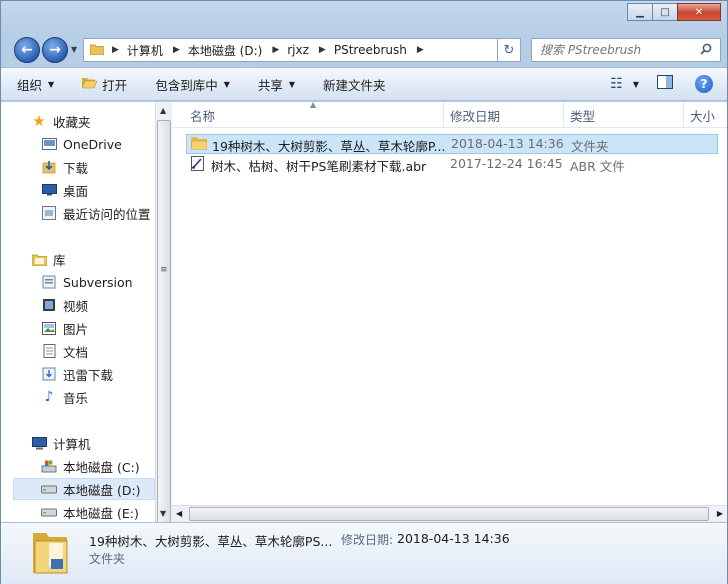 The image size is (728, 584). Describe the element at coordinates (163, 513) in the screenshot. I see `scroll-down-icon: ▼` at that location.